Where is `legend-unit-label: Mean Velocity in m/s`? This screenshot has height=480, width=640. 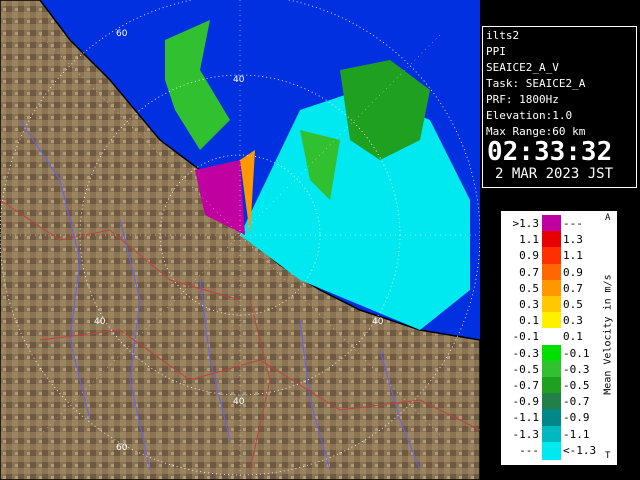 legend-unit-label: Mean Velocity in m/s is located at coordinates (608, 336).